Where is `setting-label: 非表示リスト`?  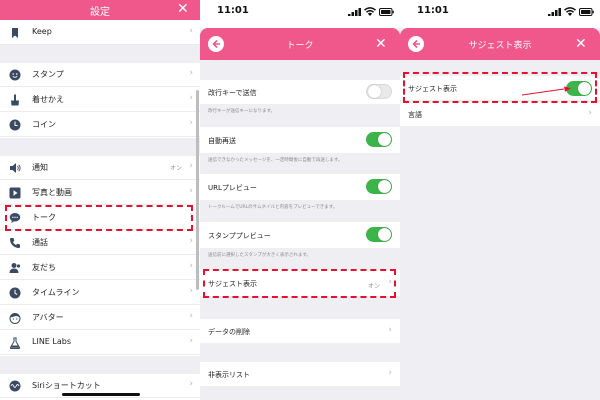
setting-label: 非表示リスト is located at coordinates (229, 375).